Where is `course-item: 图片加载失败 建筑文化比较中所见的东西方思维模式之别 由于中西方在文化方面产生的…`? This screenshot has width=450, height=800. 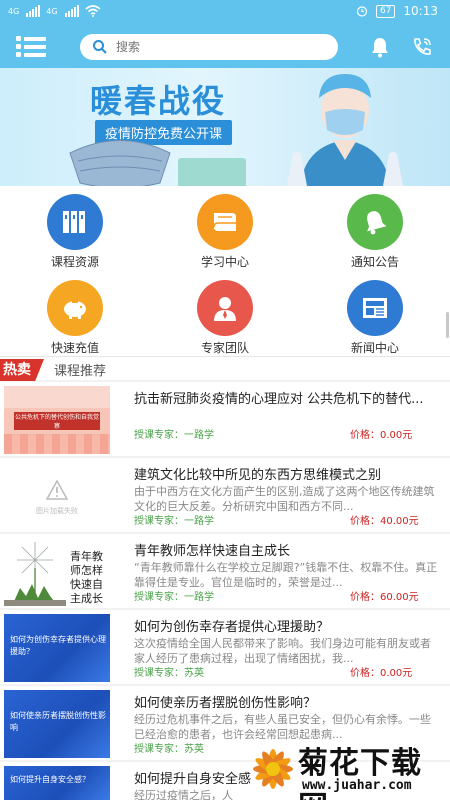 course-item: 图片加载失败 建筑文化比较中所见的东西方思维模式之别 由于中西方在文化方面产生的… is located at coordinates (225, 495).